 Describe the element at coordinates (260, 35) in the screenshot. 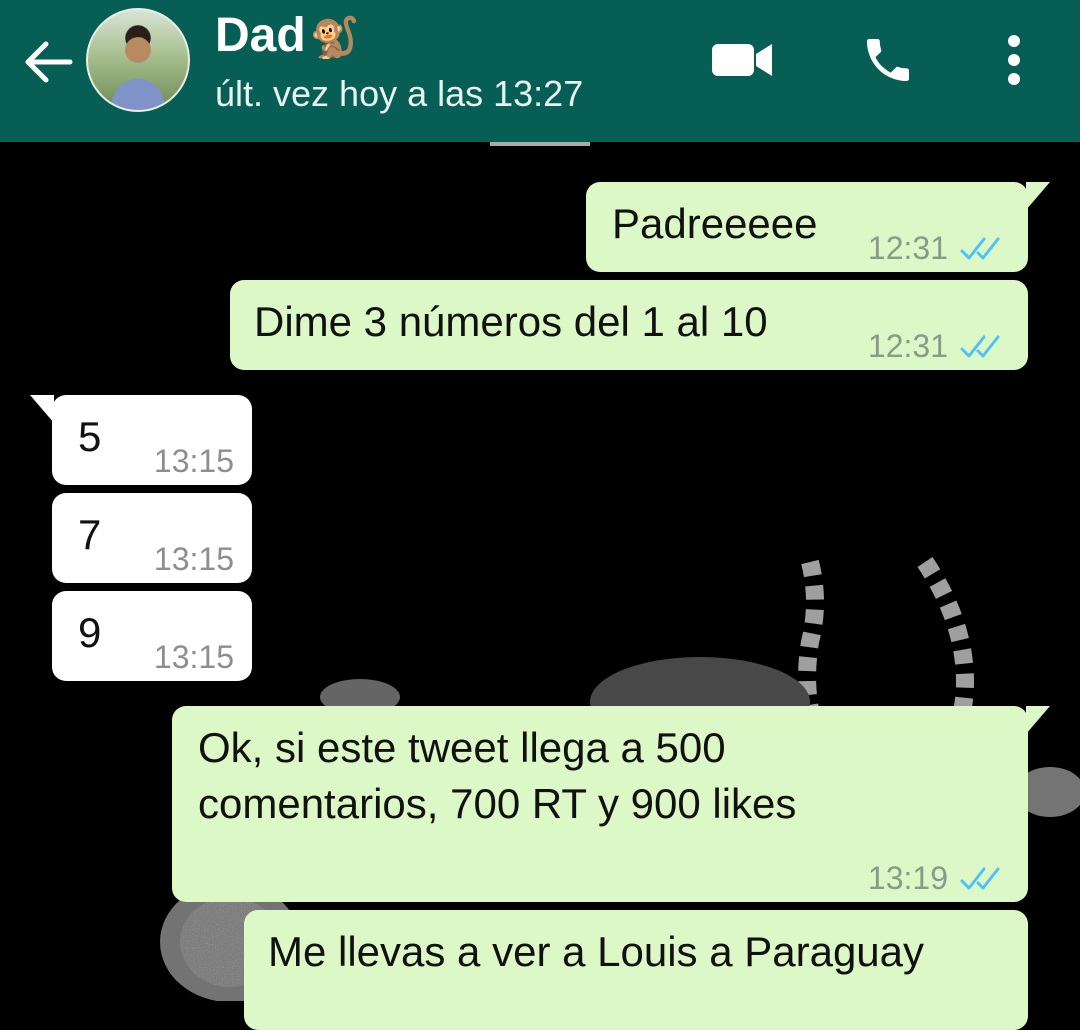

I see `contact-name-text: Dad` at that location.